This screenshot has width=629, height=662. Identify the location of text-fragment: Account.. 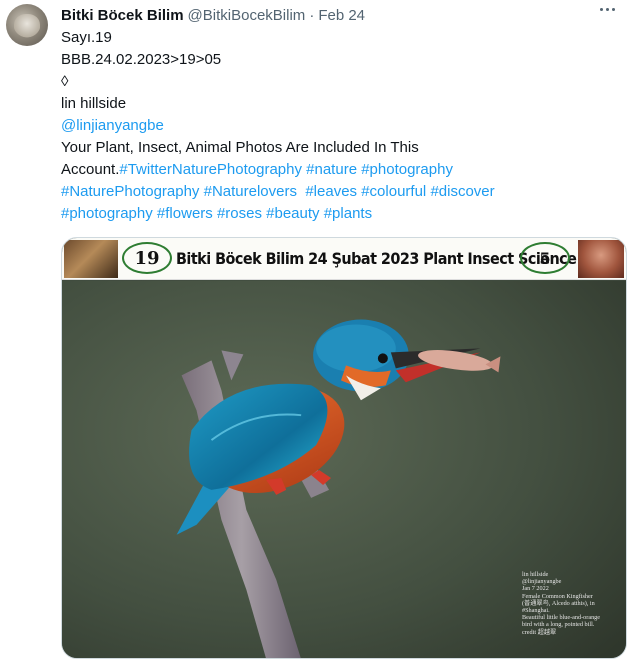
(90, 169).